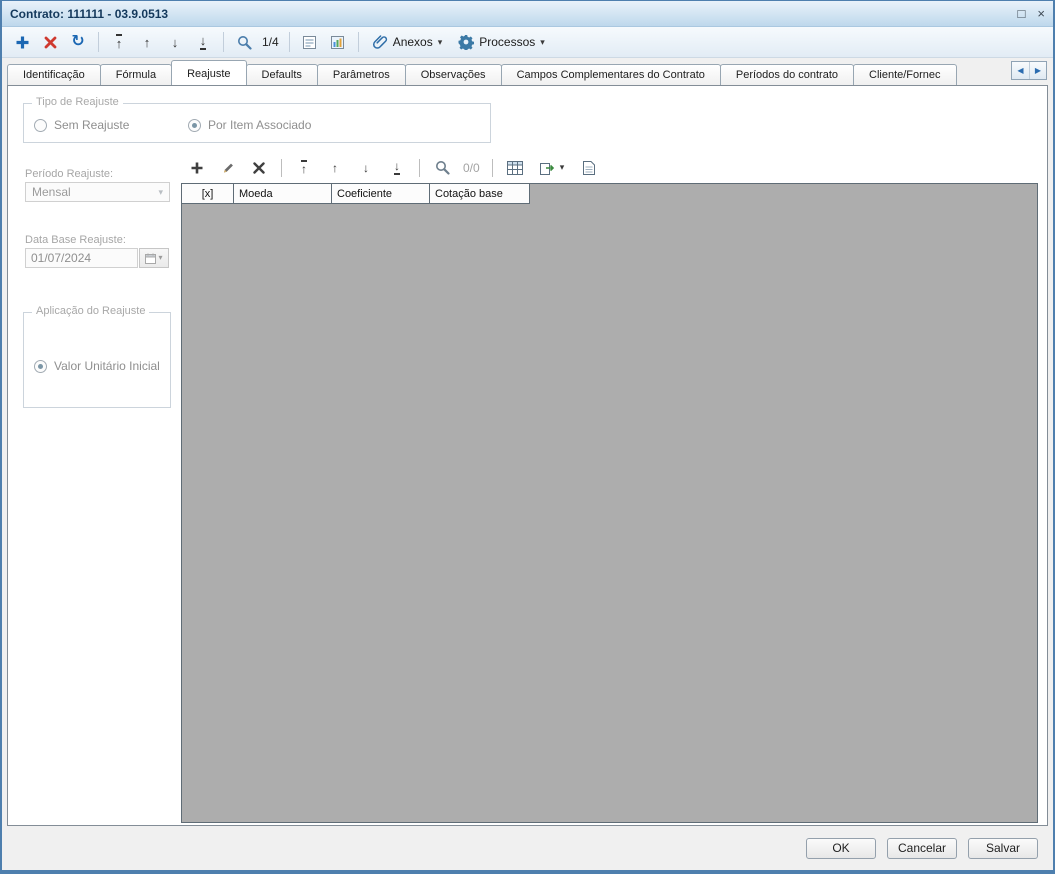 Image resolution: width=1055 pixels, height=874 pixels. I want to click on refresh-icon: ↻, so click(78, 41).